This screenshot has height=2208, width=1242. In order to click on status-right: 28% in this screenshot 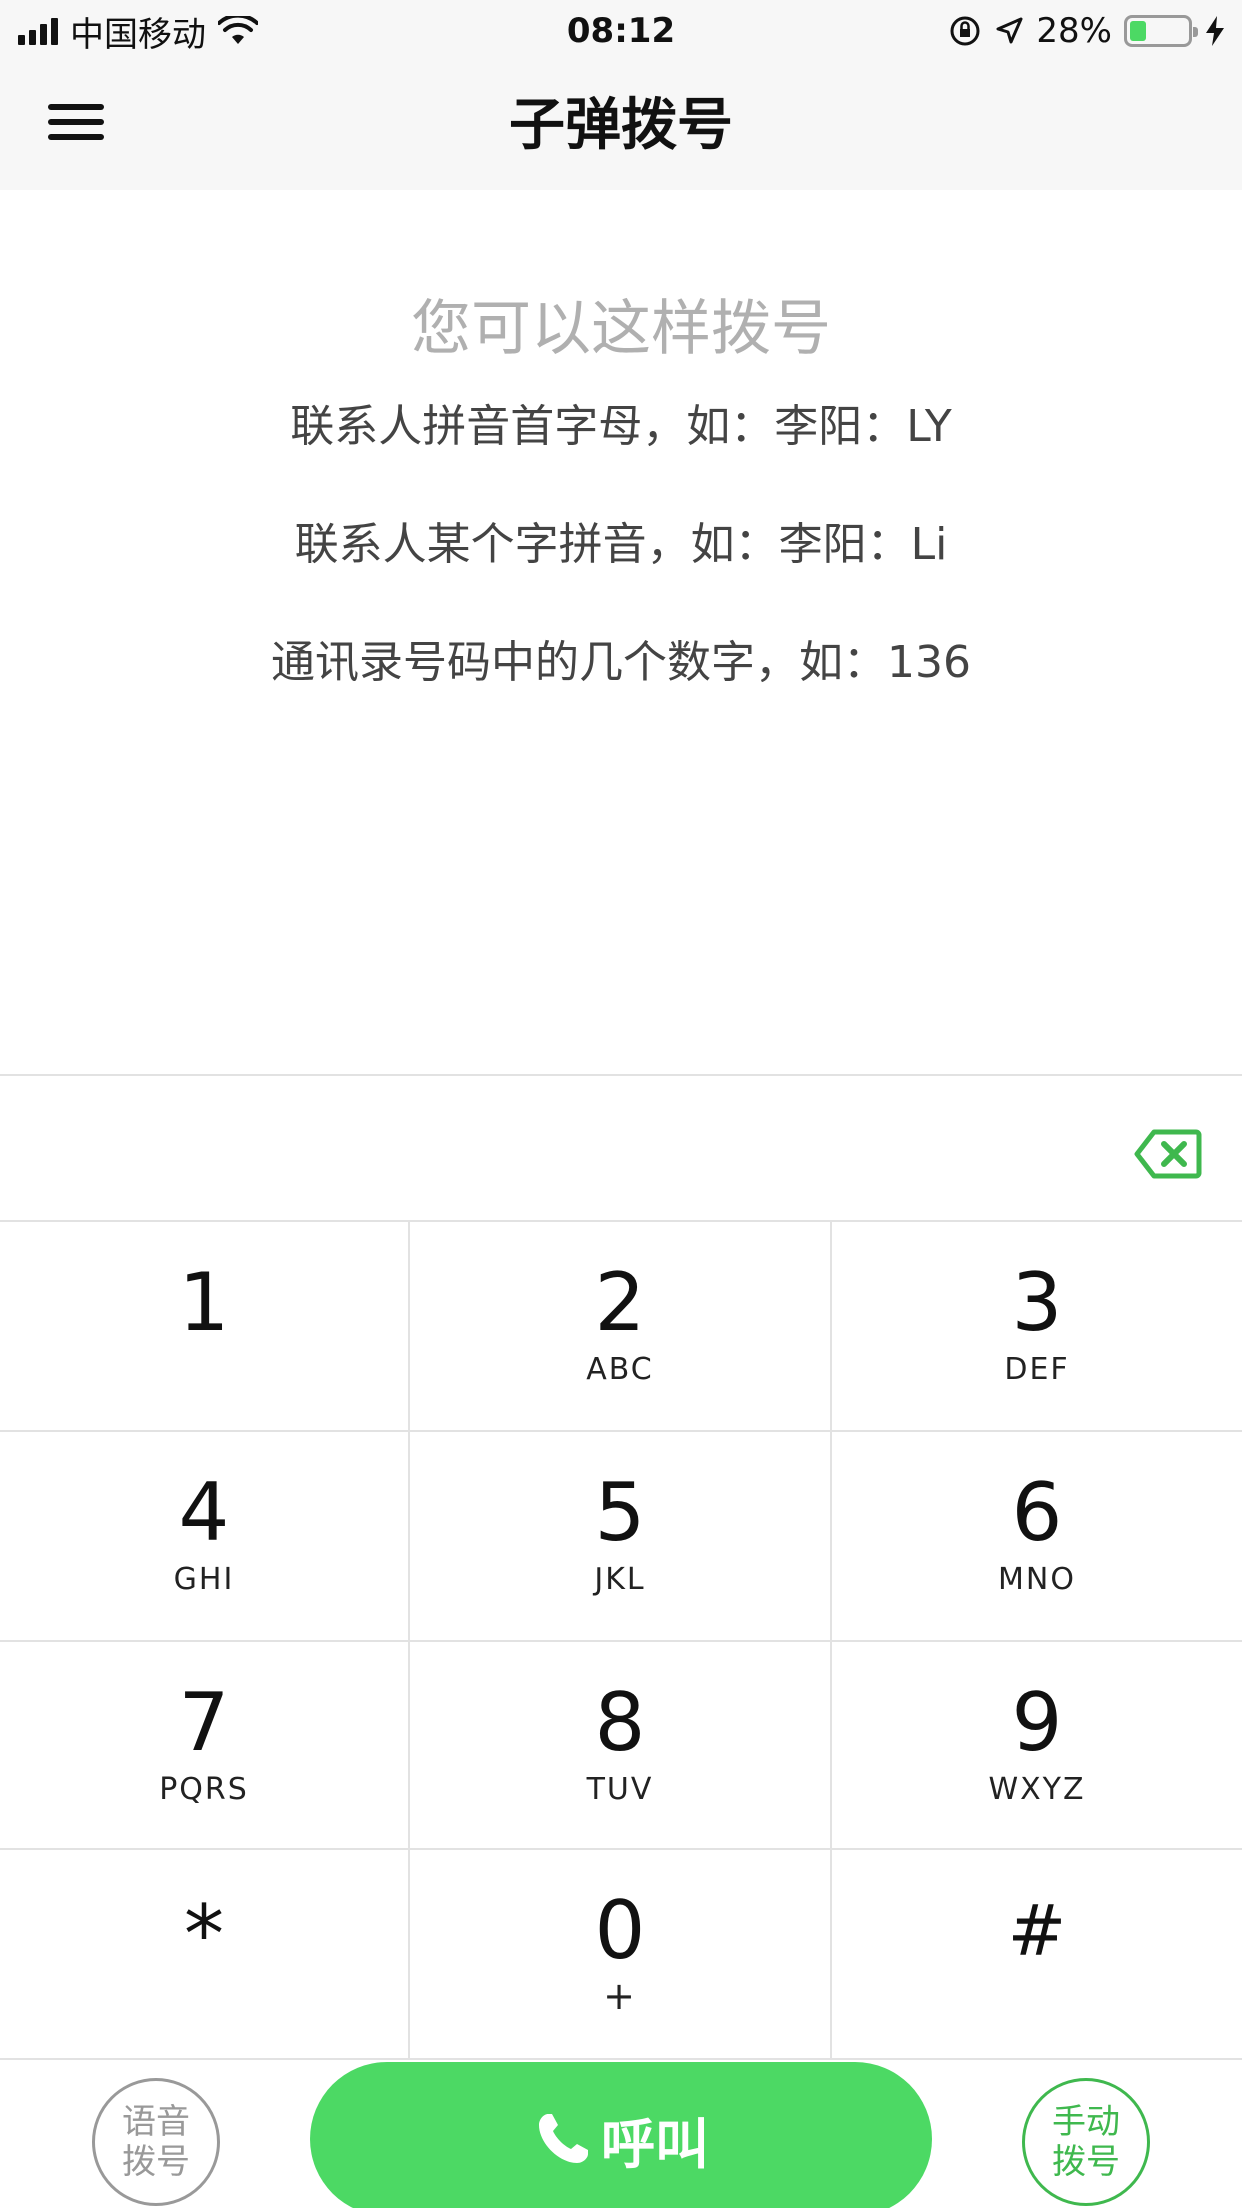, I will do `click(1087, 31)`.